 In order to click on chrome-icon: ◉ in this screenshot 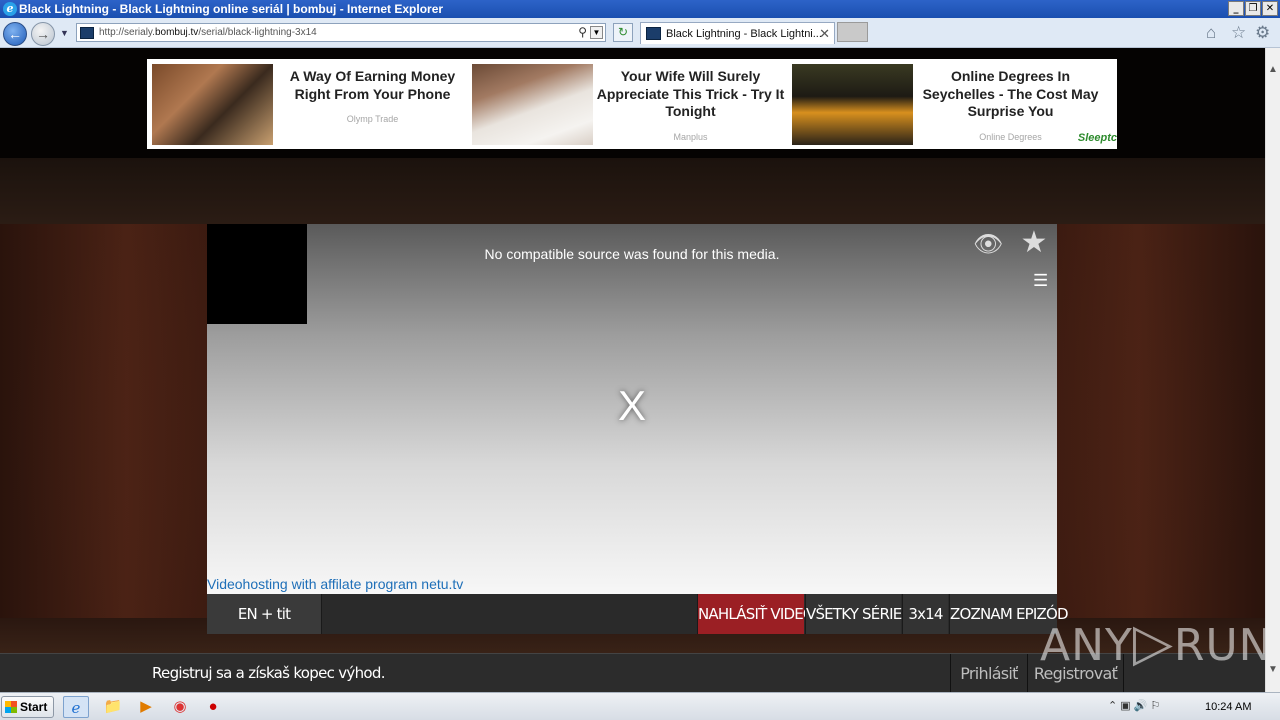, I will do `click(180, 707)`.